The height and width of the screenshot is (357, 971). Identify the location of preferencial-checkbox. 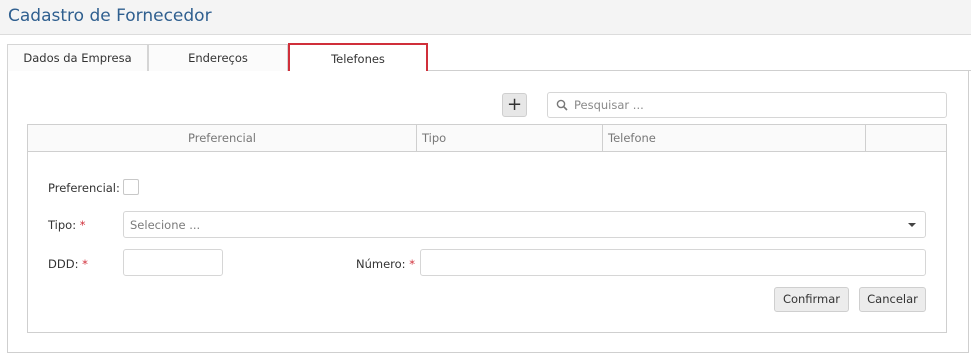
(131, 187).